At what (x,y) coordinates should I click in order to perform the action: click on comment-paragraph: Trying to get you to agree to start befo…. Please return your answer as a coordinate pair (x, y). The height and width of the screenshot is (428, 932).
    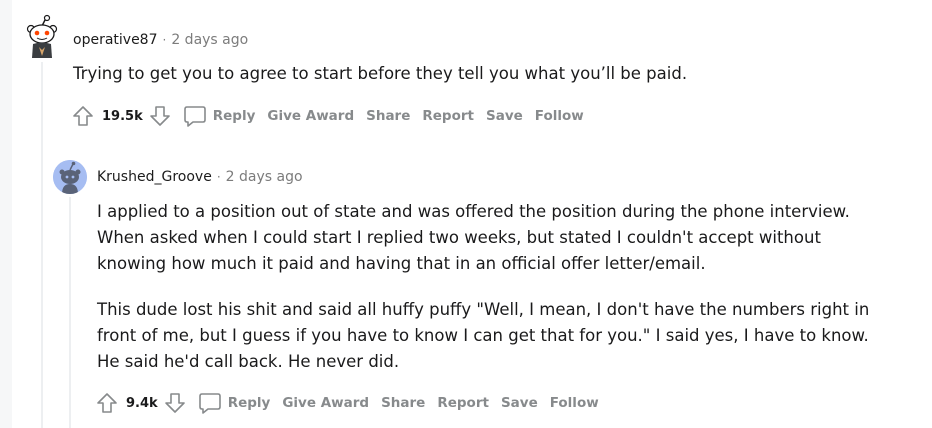
    Looking at the image, I should click on (380, 73).